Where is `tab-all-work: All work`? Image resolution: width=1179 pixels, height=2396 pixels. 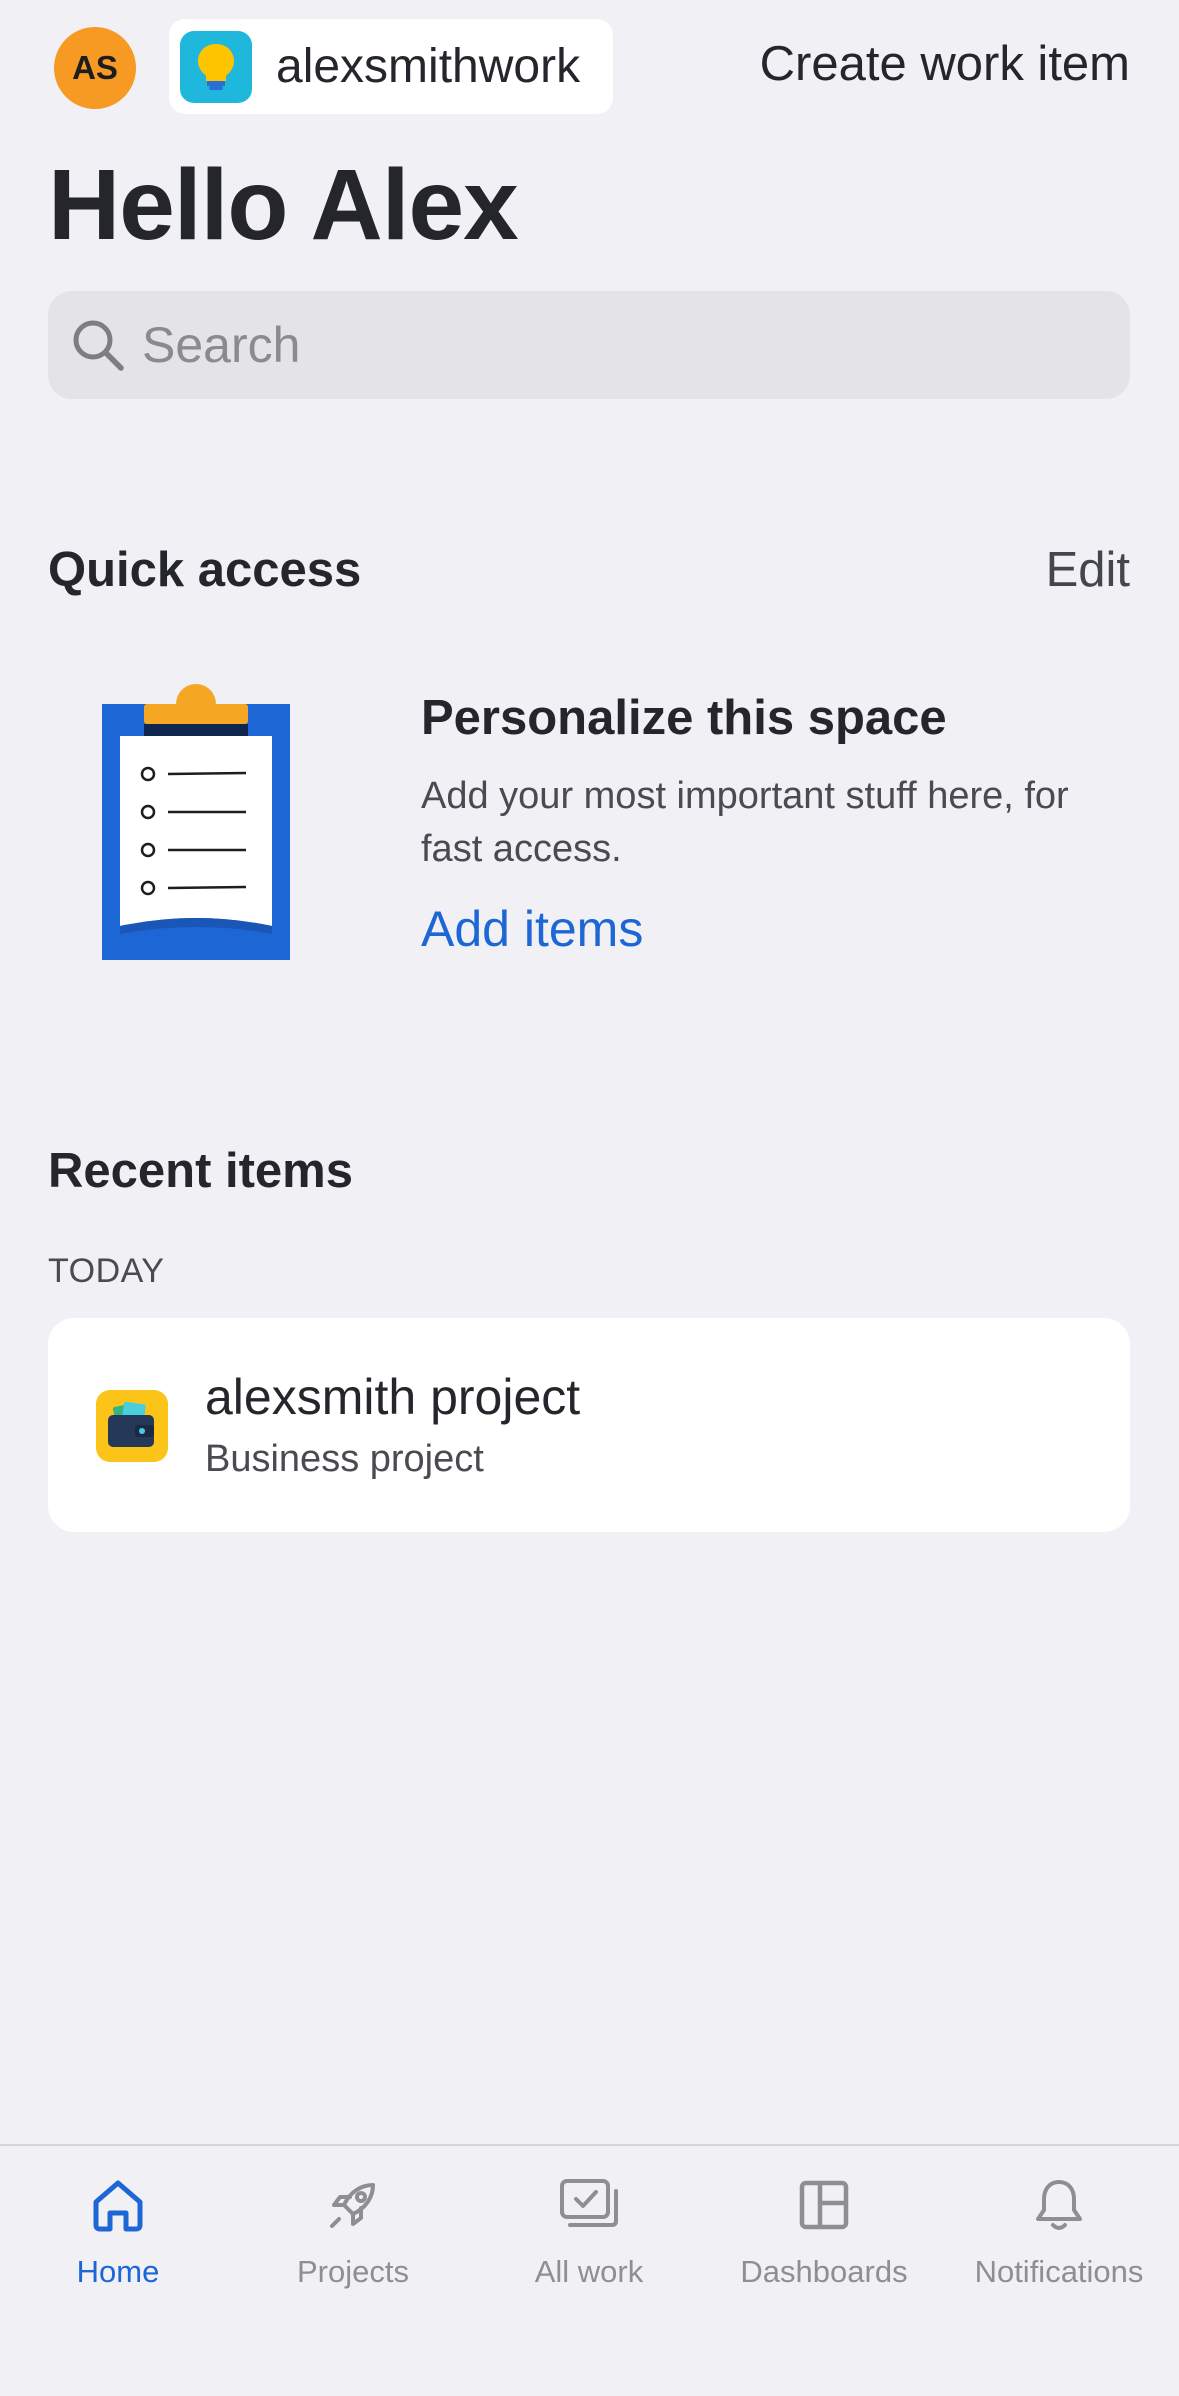
tab-all-work: All work is located at coordinates (589, 2231).